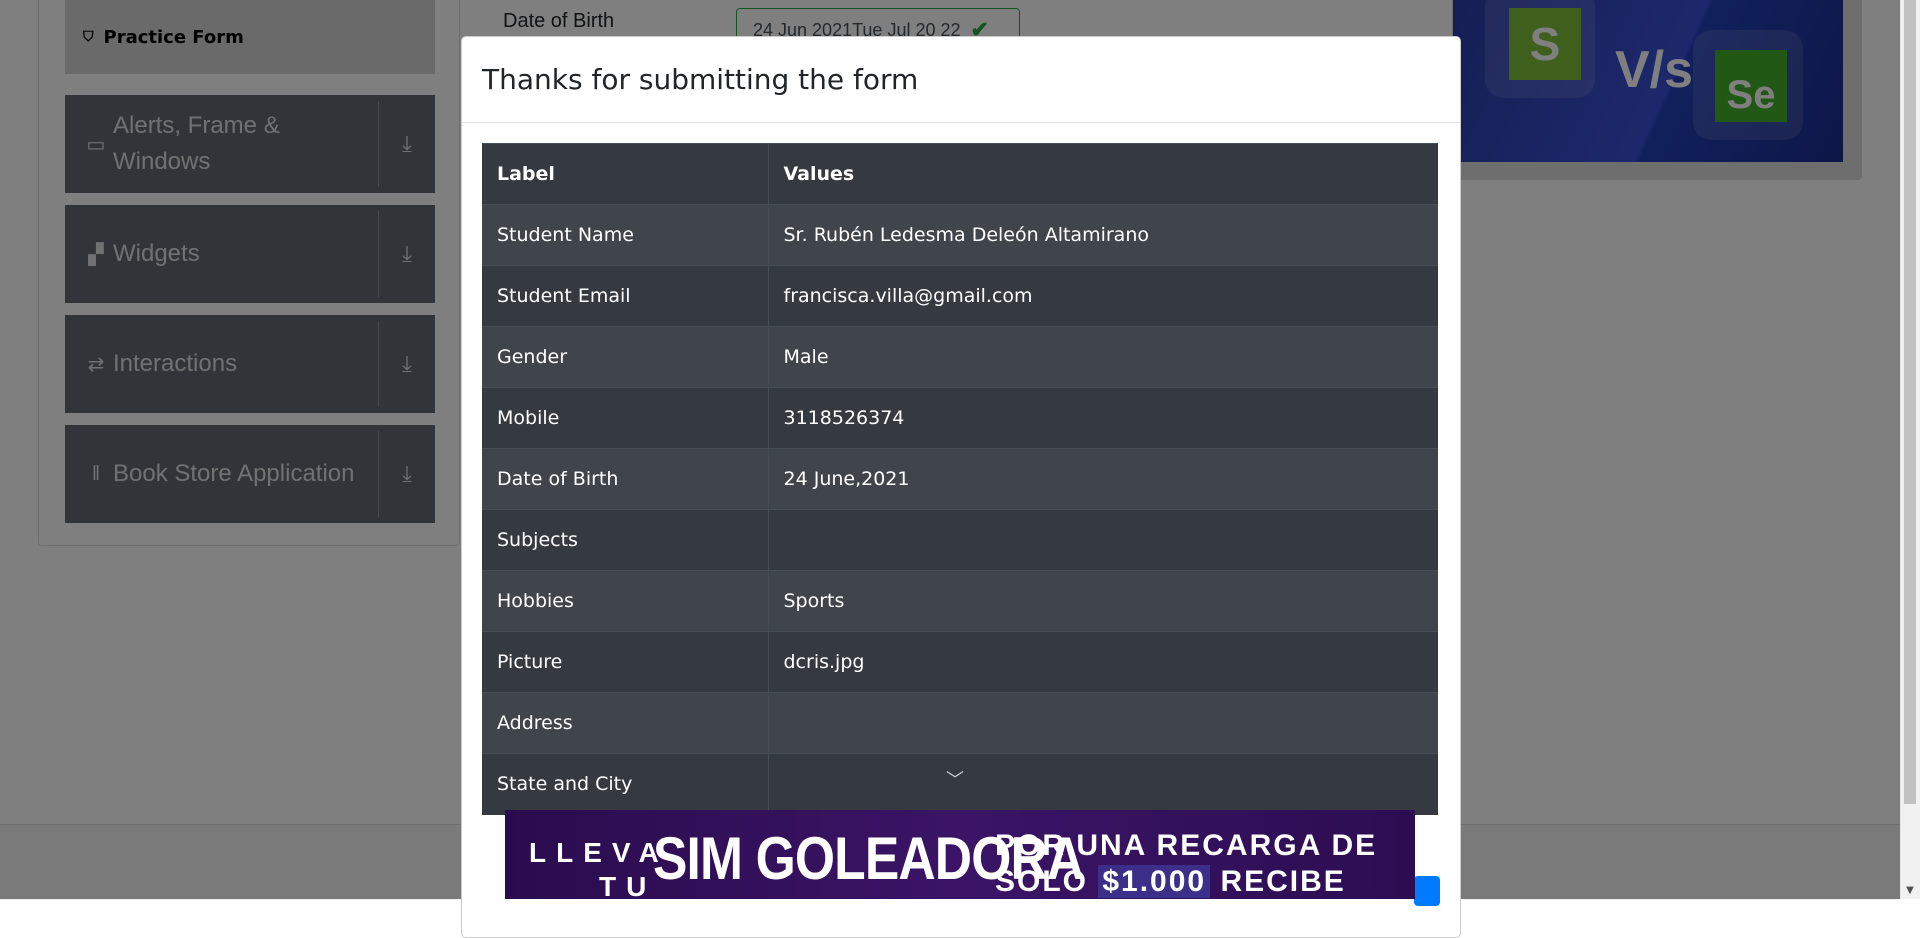 This screenshot has height=938, width=1920. Describe the element at coordinates (1186, 863) in the screenshot. I see `ad-offer-text: POR UNA RECARGA DE SOLO $1.000 RECIBE` at that location.